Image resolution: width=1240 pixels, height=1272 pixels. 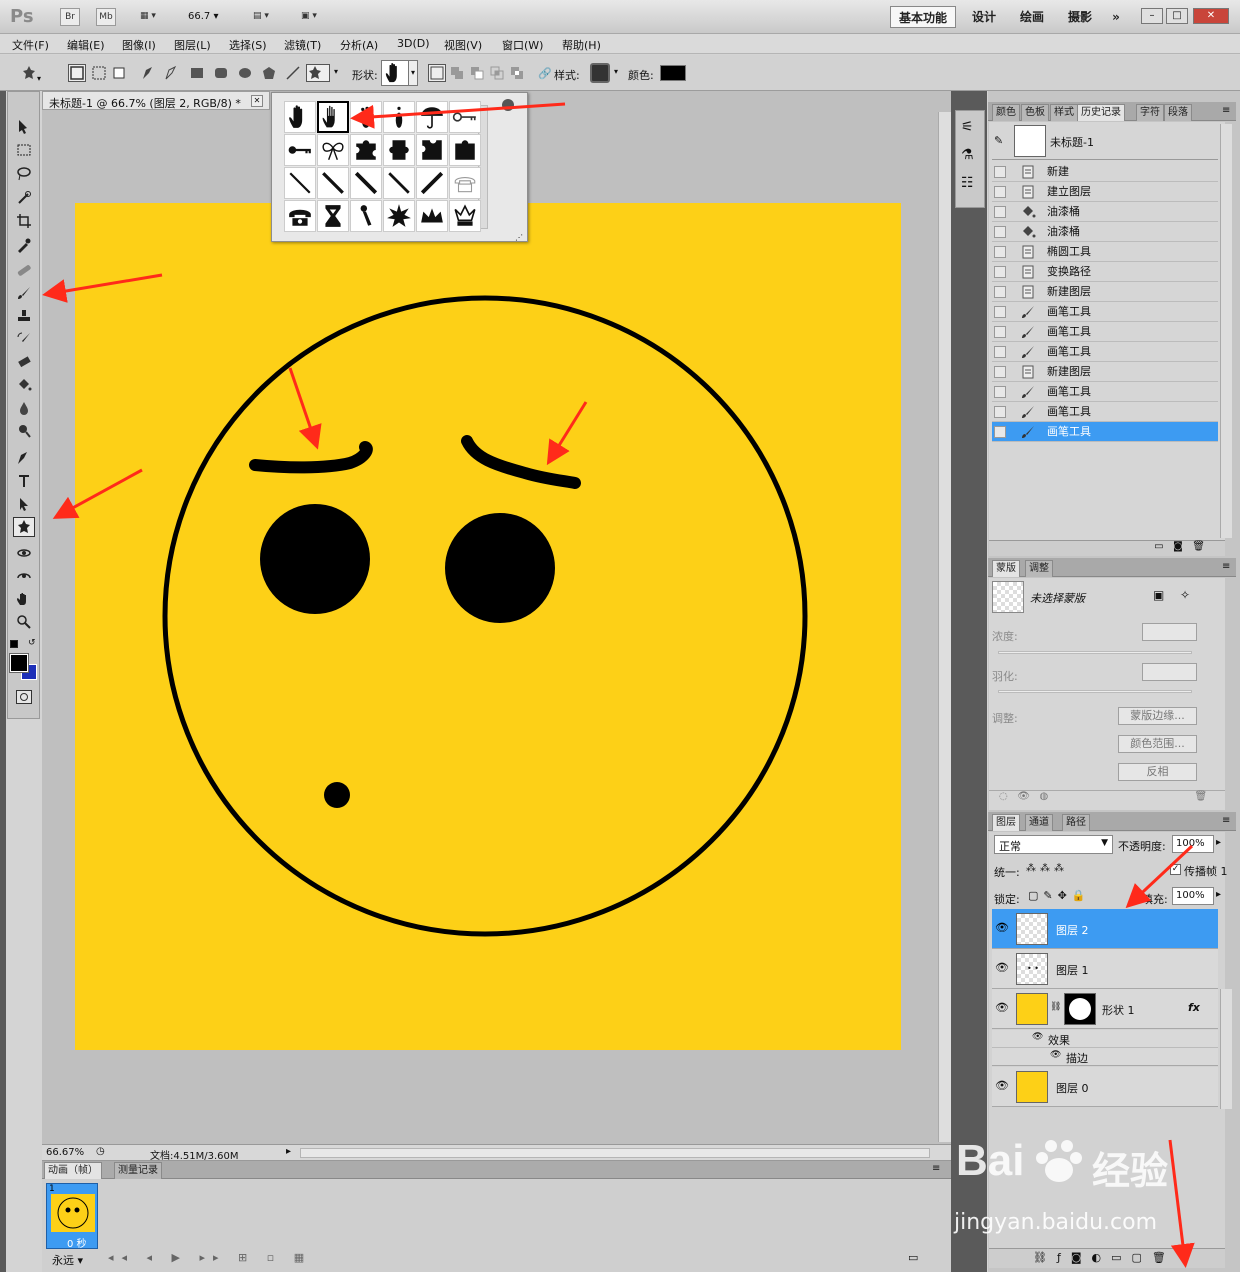 I want to click on rectangle-option, so click(x=197, y=73).